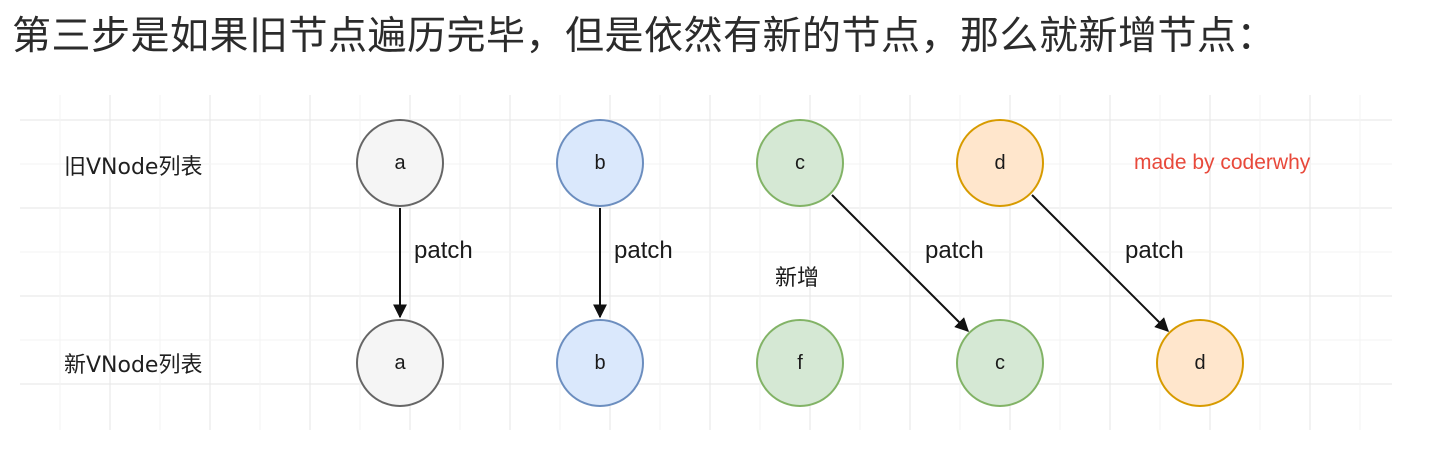 The height and width of the screenshot is (460, 1448). Describe the element at coordinates (954, 250) in the screenshot. I see `patch-label-c: patch` at that location.